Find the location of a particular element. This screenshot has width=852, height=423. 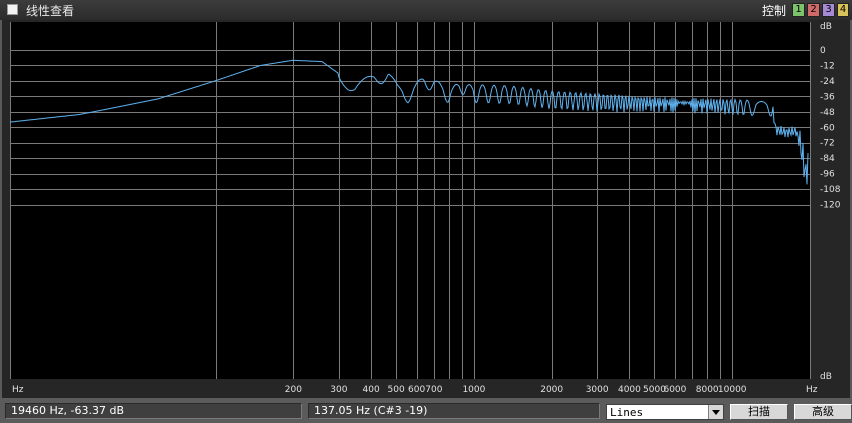

y-tick-label: -108 is located at coordinates (830, 190).